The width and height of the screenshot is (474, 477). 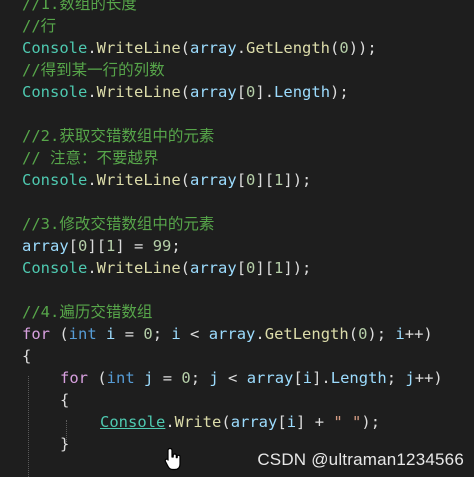 I want to click on code-line: //2.获取交错数组中的元素, so click(x=118, y=136).